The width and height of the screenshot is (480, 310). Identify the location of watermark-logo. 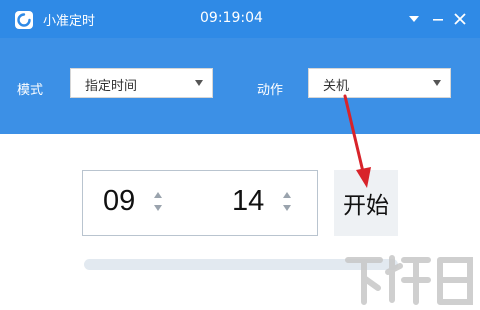
(409, 280).